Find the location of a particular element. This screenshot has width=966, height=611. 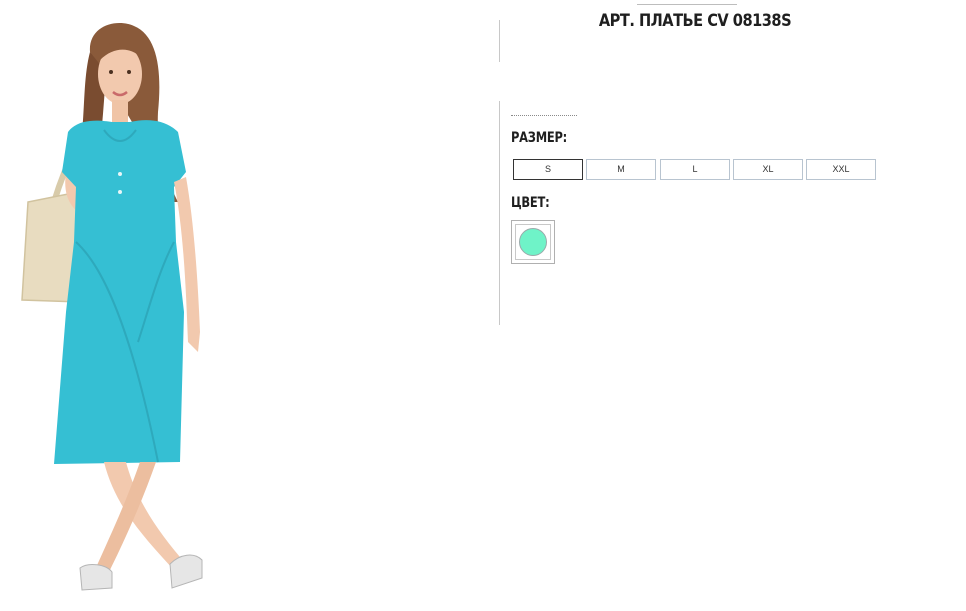

dotted-separator is located at coordinates (544, 115).